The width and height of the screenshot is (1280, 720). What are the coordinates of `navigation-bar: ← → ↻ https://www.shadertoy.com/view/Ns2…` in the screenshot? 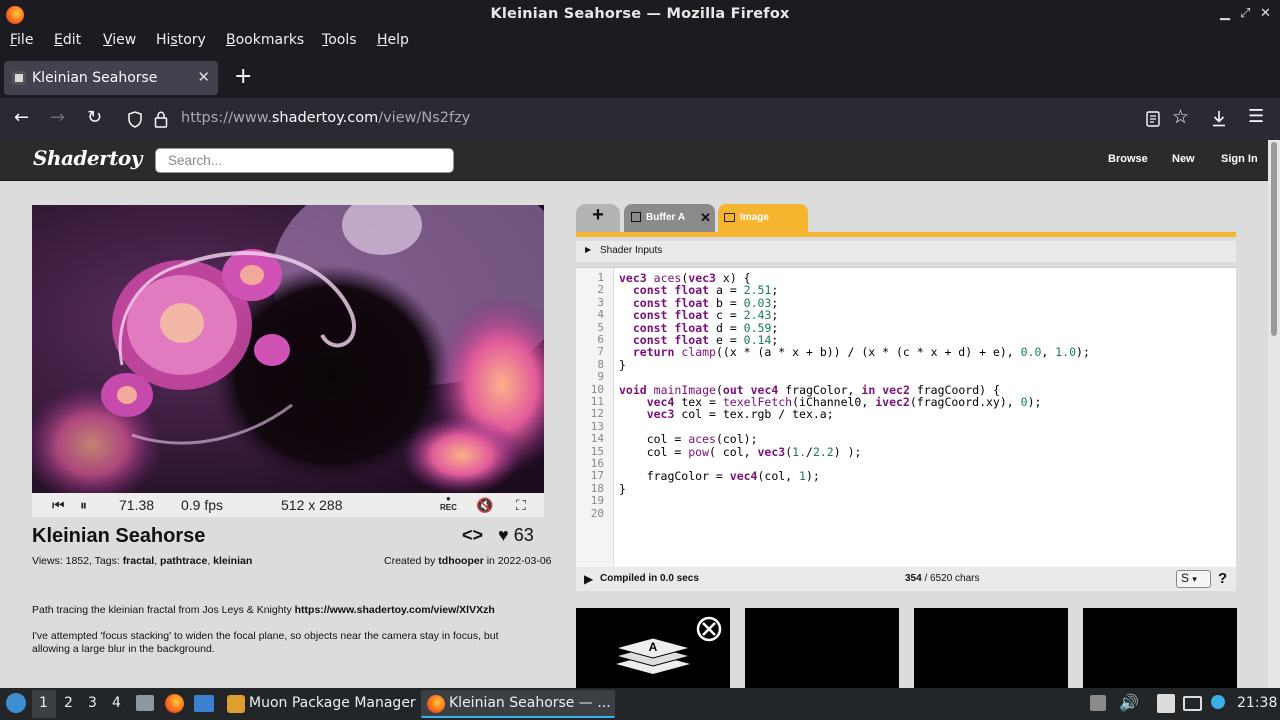 It's located at (640, 119).